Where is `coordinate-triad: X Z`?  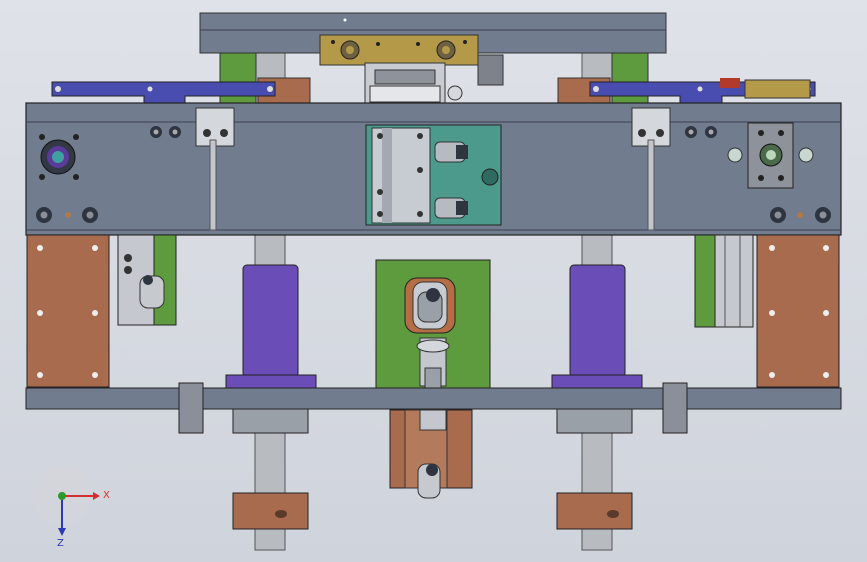 coordinate-triad: X Z is located at coordinates (71, 507).